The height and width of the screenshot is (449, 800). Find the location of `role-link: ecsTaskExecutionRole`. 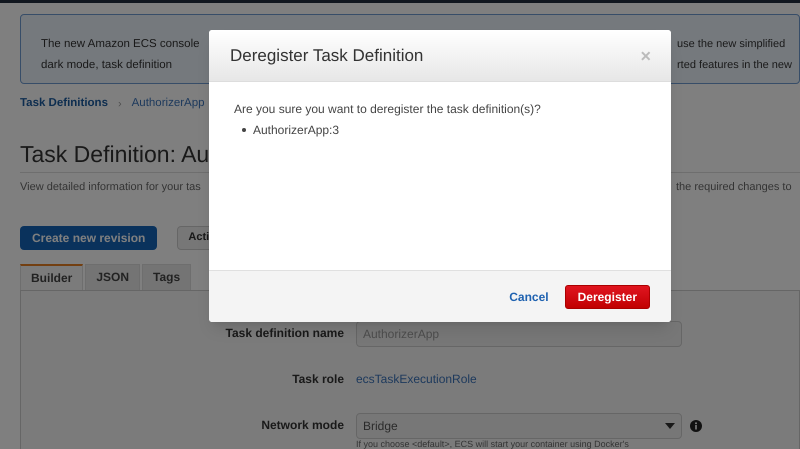

role-link: ecsTaskExecutionRole is located at coordinates (416, 379).